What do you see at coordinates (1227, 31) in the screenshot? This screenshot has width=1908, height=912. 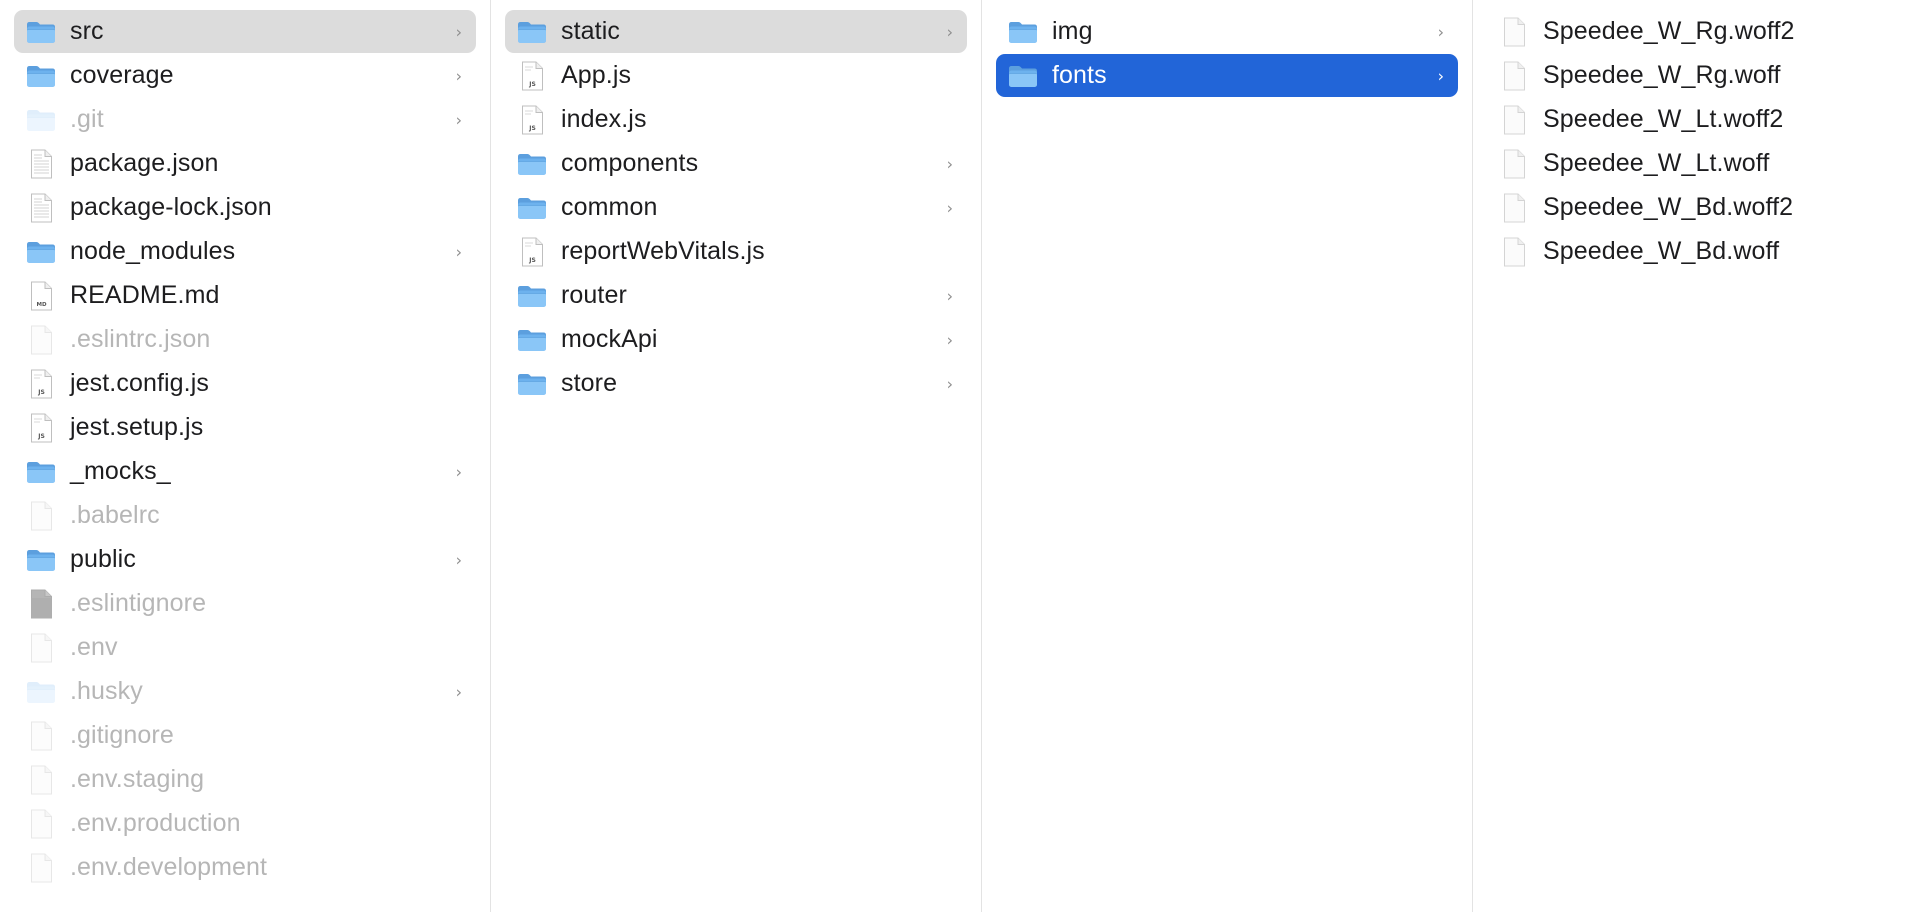 I see `folder-row-img: img ›` at bounding box center [1227, 31].